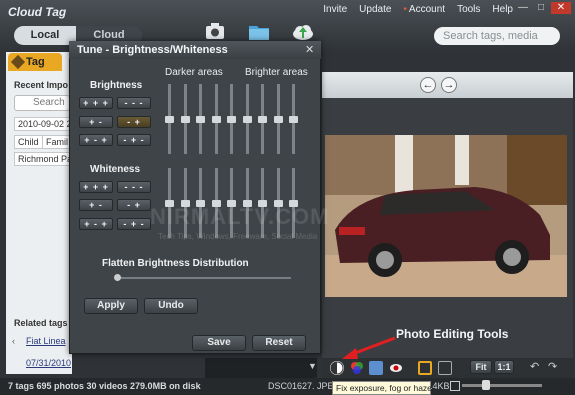  I want to click on crop-frame-icon, so click(376, 368).